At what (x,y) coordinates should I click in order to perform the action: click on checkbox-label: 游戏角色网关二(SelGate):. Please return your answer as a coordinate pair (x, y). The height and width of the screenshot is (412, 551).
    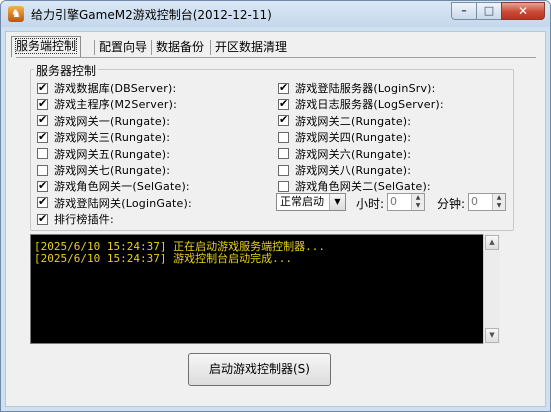
    Looking at the image, I should click on (363, 187).